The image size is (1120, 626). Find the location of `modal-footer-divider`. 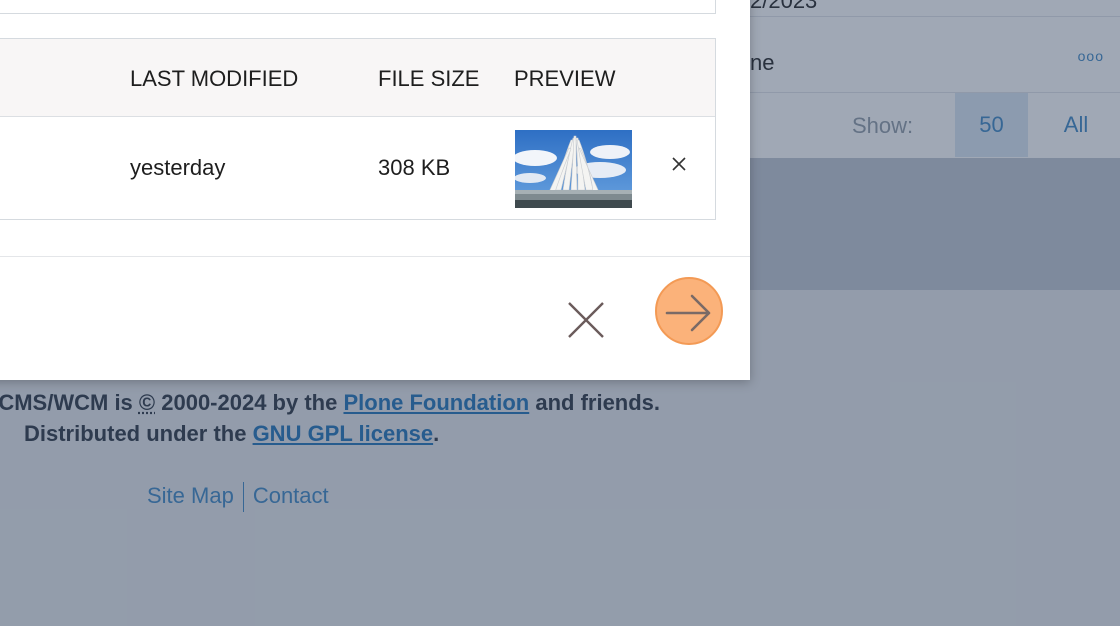

modal-footer-divider is located at coordinates (375, 256).